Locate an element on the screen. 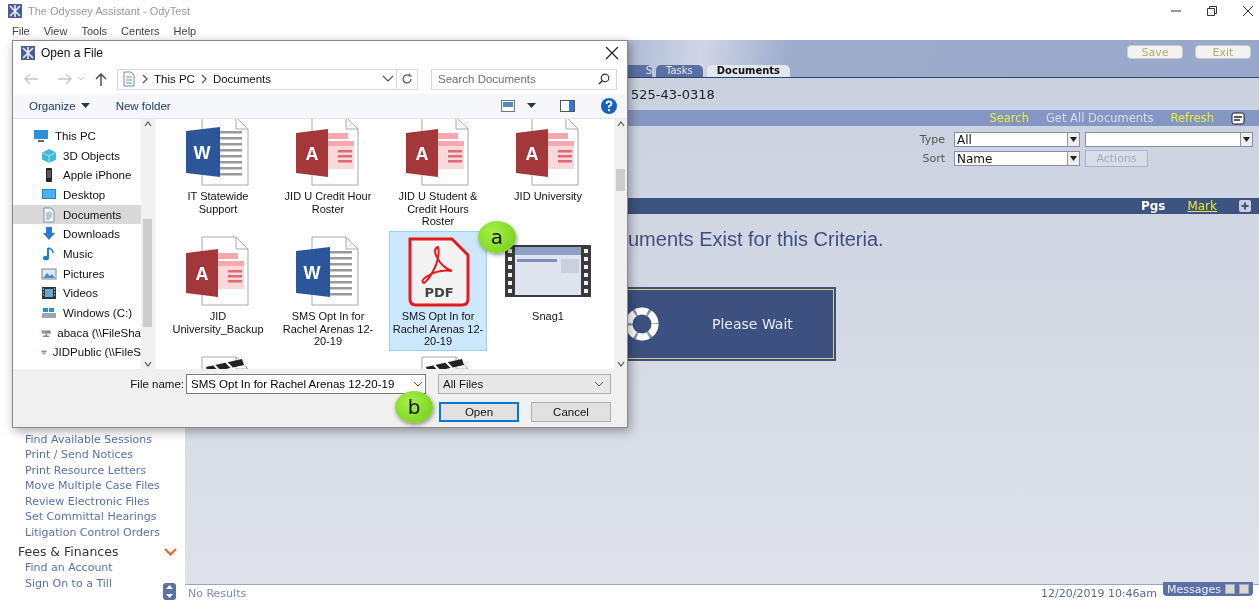 The width and height of the screenshot is (1259, 602). nav-item: Windows (C:) is located at coordinates (77, 313).